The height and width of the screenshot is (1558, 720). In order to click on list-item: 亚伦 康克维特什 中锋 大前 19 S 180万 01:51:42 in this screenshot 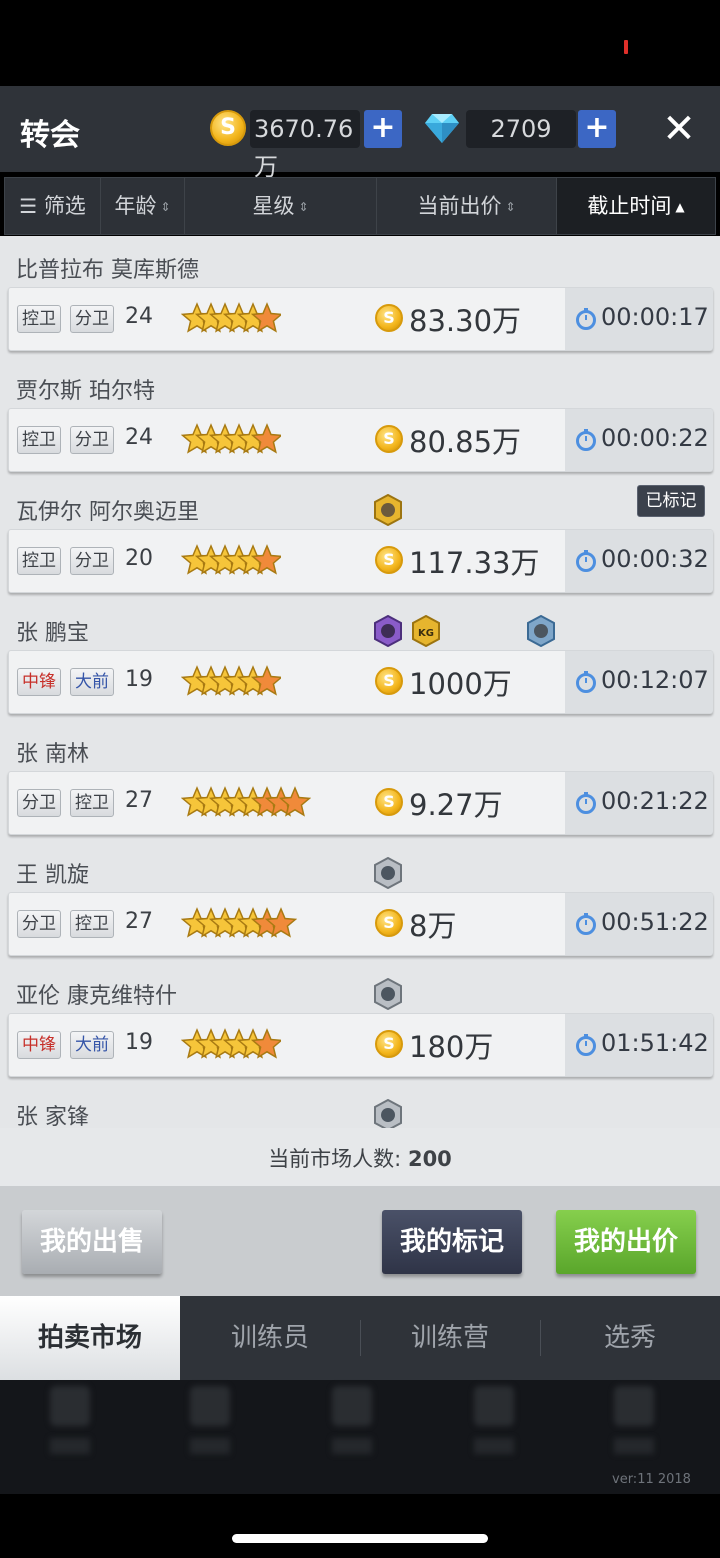, I will do `click(360, 1022)`.